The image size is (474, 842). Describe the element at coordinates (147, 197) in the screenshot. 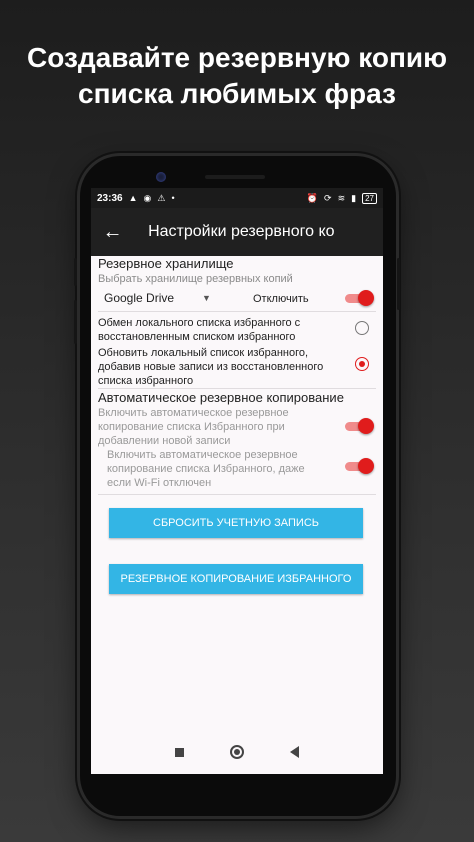

I see `game-icon: ◉` at that location.